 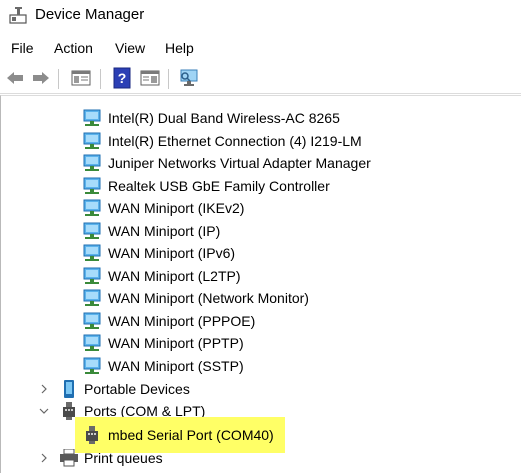 I want to click on tree-item-network-adapter: WAN Miniport (IPv6), so click(x=261, y=253).